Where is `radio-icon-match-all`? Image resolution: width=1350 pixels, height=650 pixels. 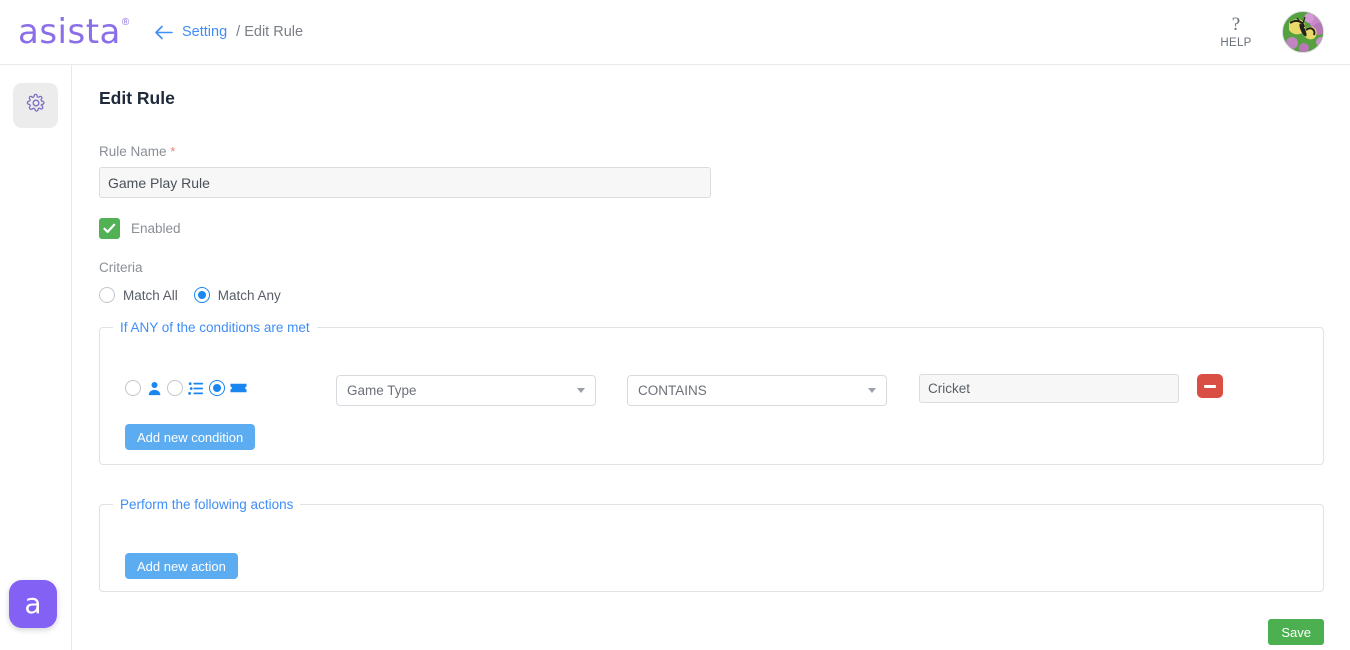 radio-icon-match-all is located at coordinates (107, 295).